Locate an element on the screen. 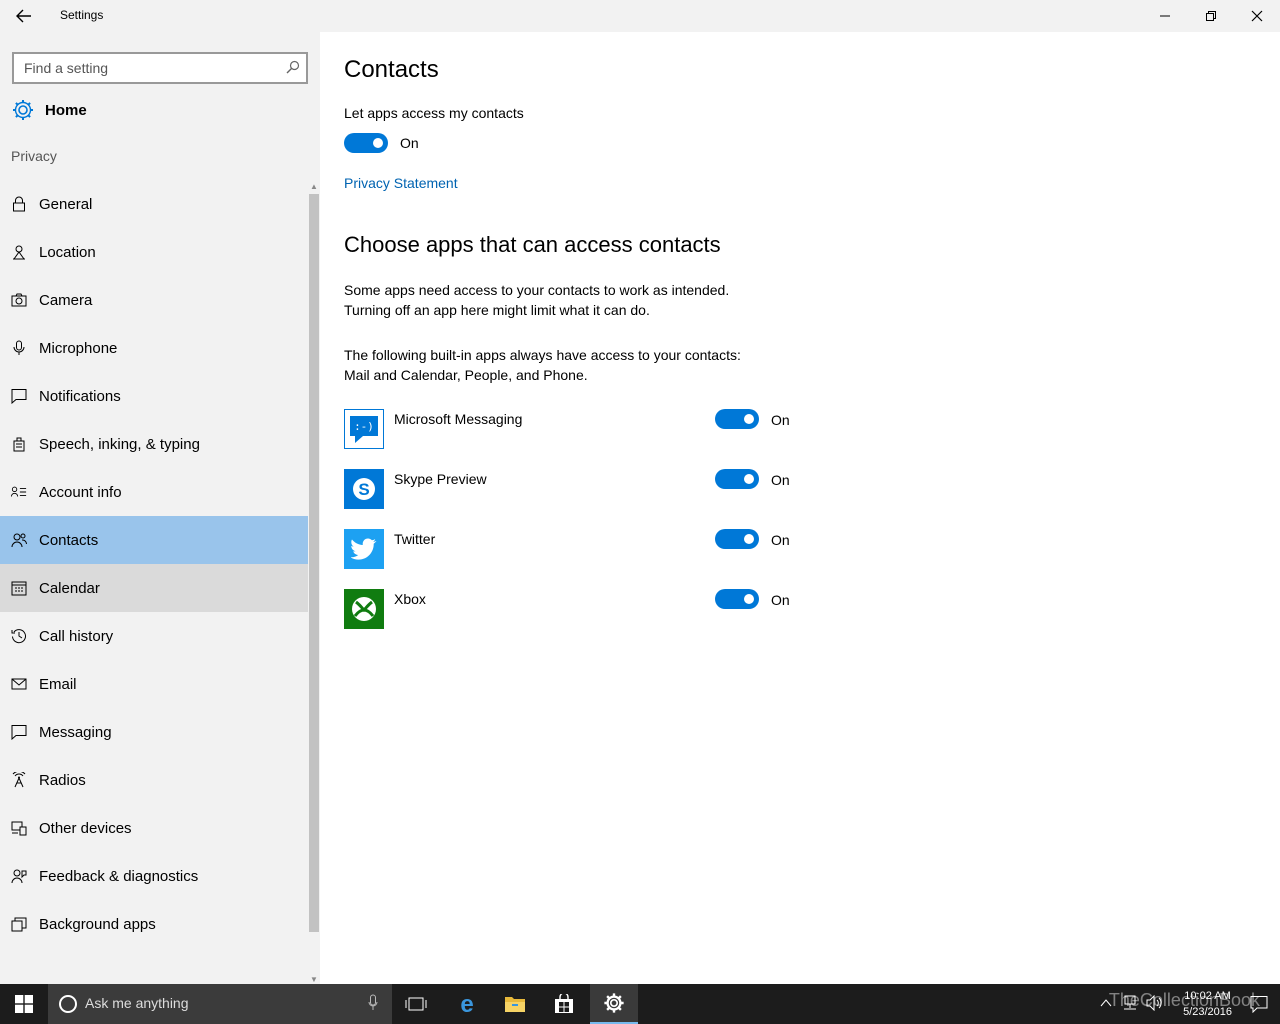 Image resolution: width=1280 pixels, height=1024 pixels. lock-icon is located at coordinates (19, 204).